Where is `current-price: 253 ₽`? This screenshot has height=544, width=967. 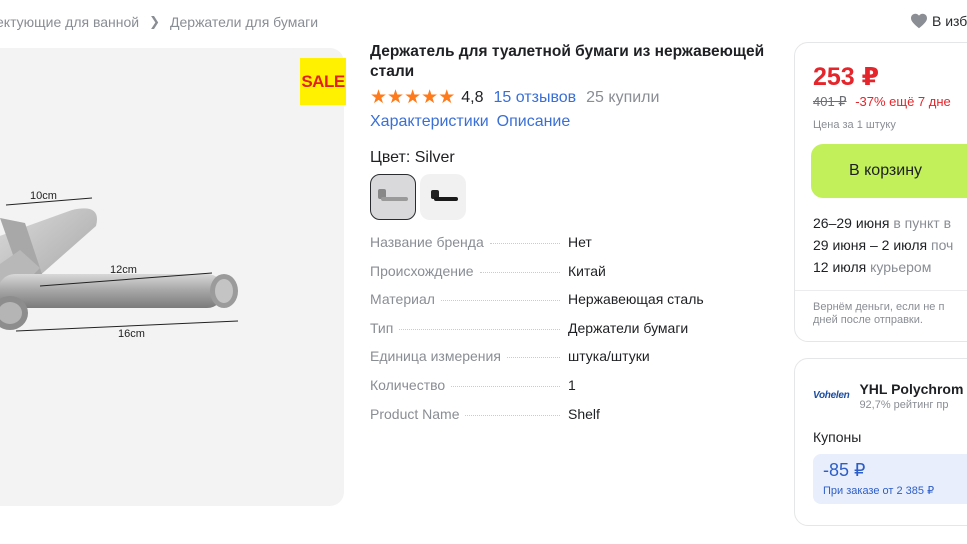 current-price: 253 ₽ is located at coordinates (846, 77).